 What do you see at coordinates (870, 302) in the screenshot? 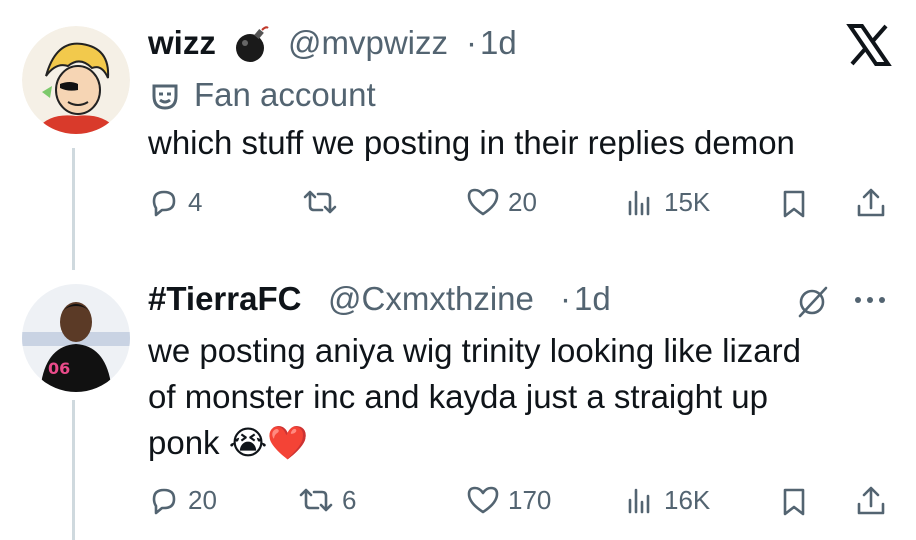
I see `more-icon` at bounding box center [870, 302].